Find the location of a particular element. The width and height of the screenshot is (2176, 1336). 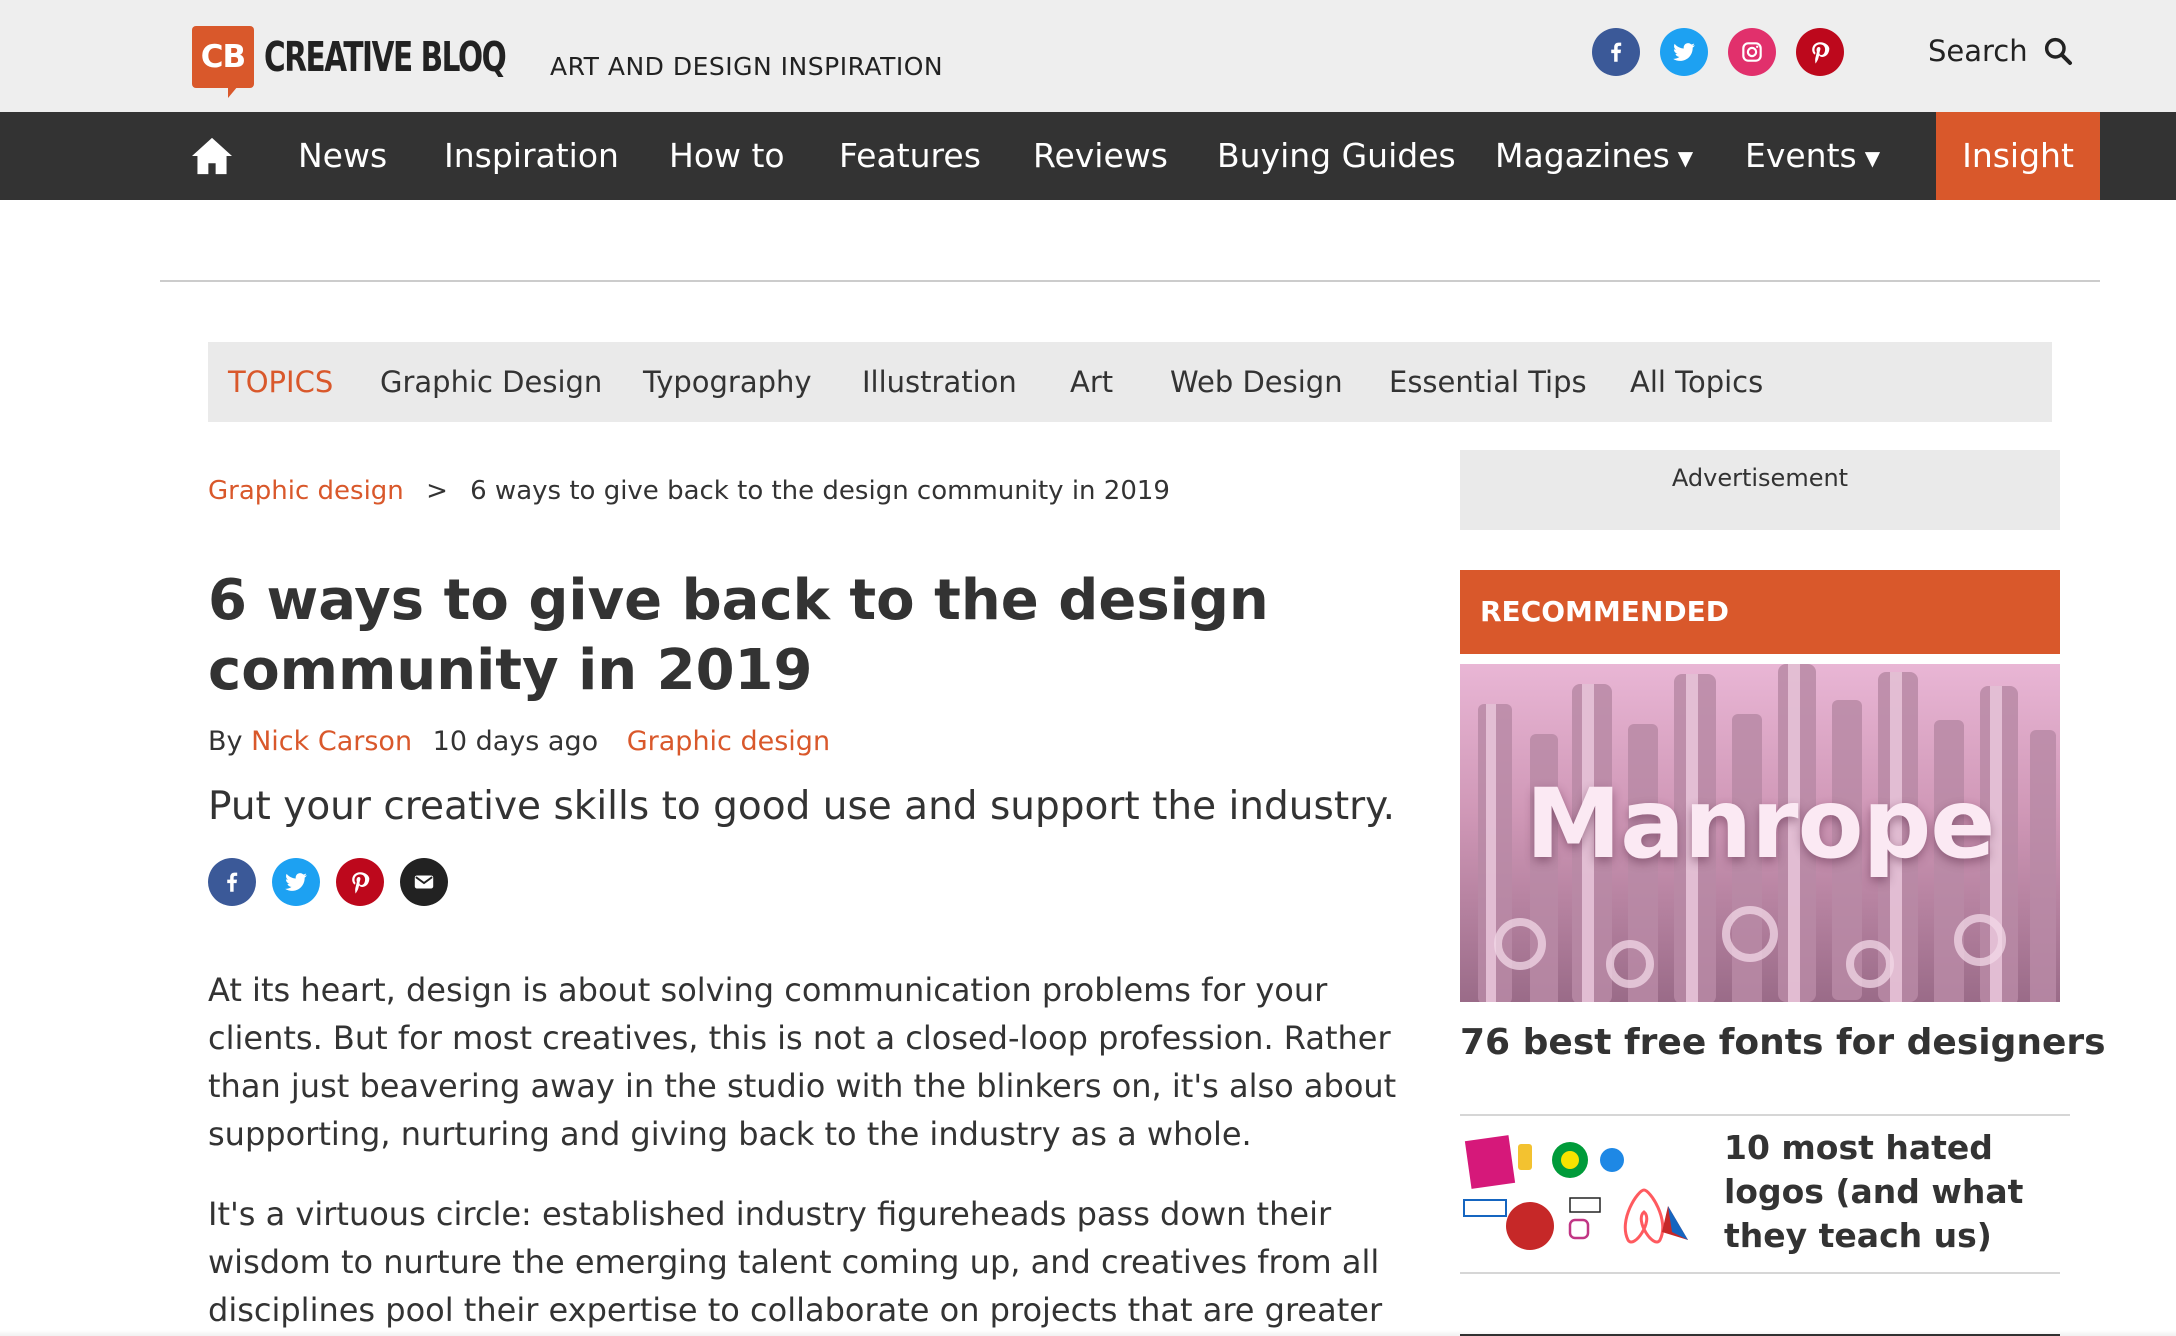

logo-collage is located at coordinates (1575, 1192).